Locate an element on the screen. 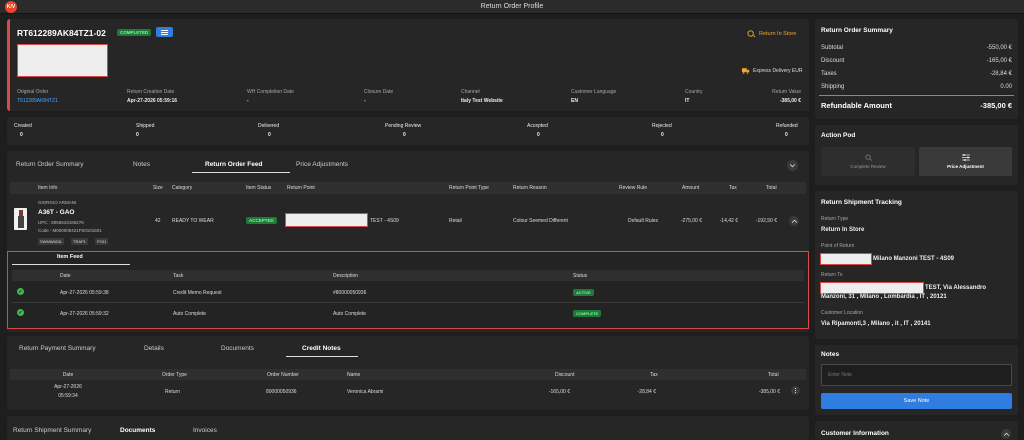 This screenshot has height=440, width=1024. redacted-image is located at coordinates (62, 60).